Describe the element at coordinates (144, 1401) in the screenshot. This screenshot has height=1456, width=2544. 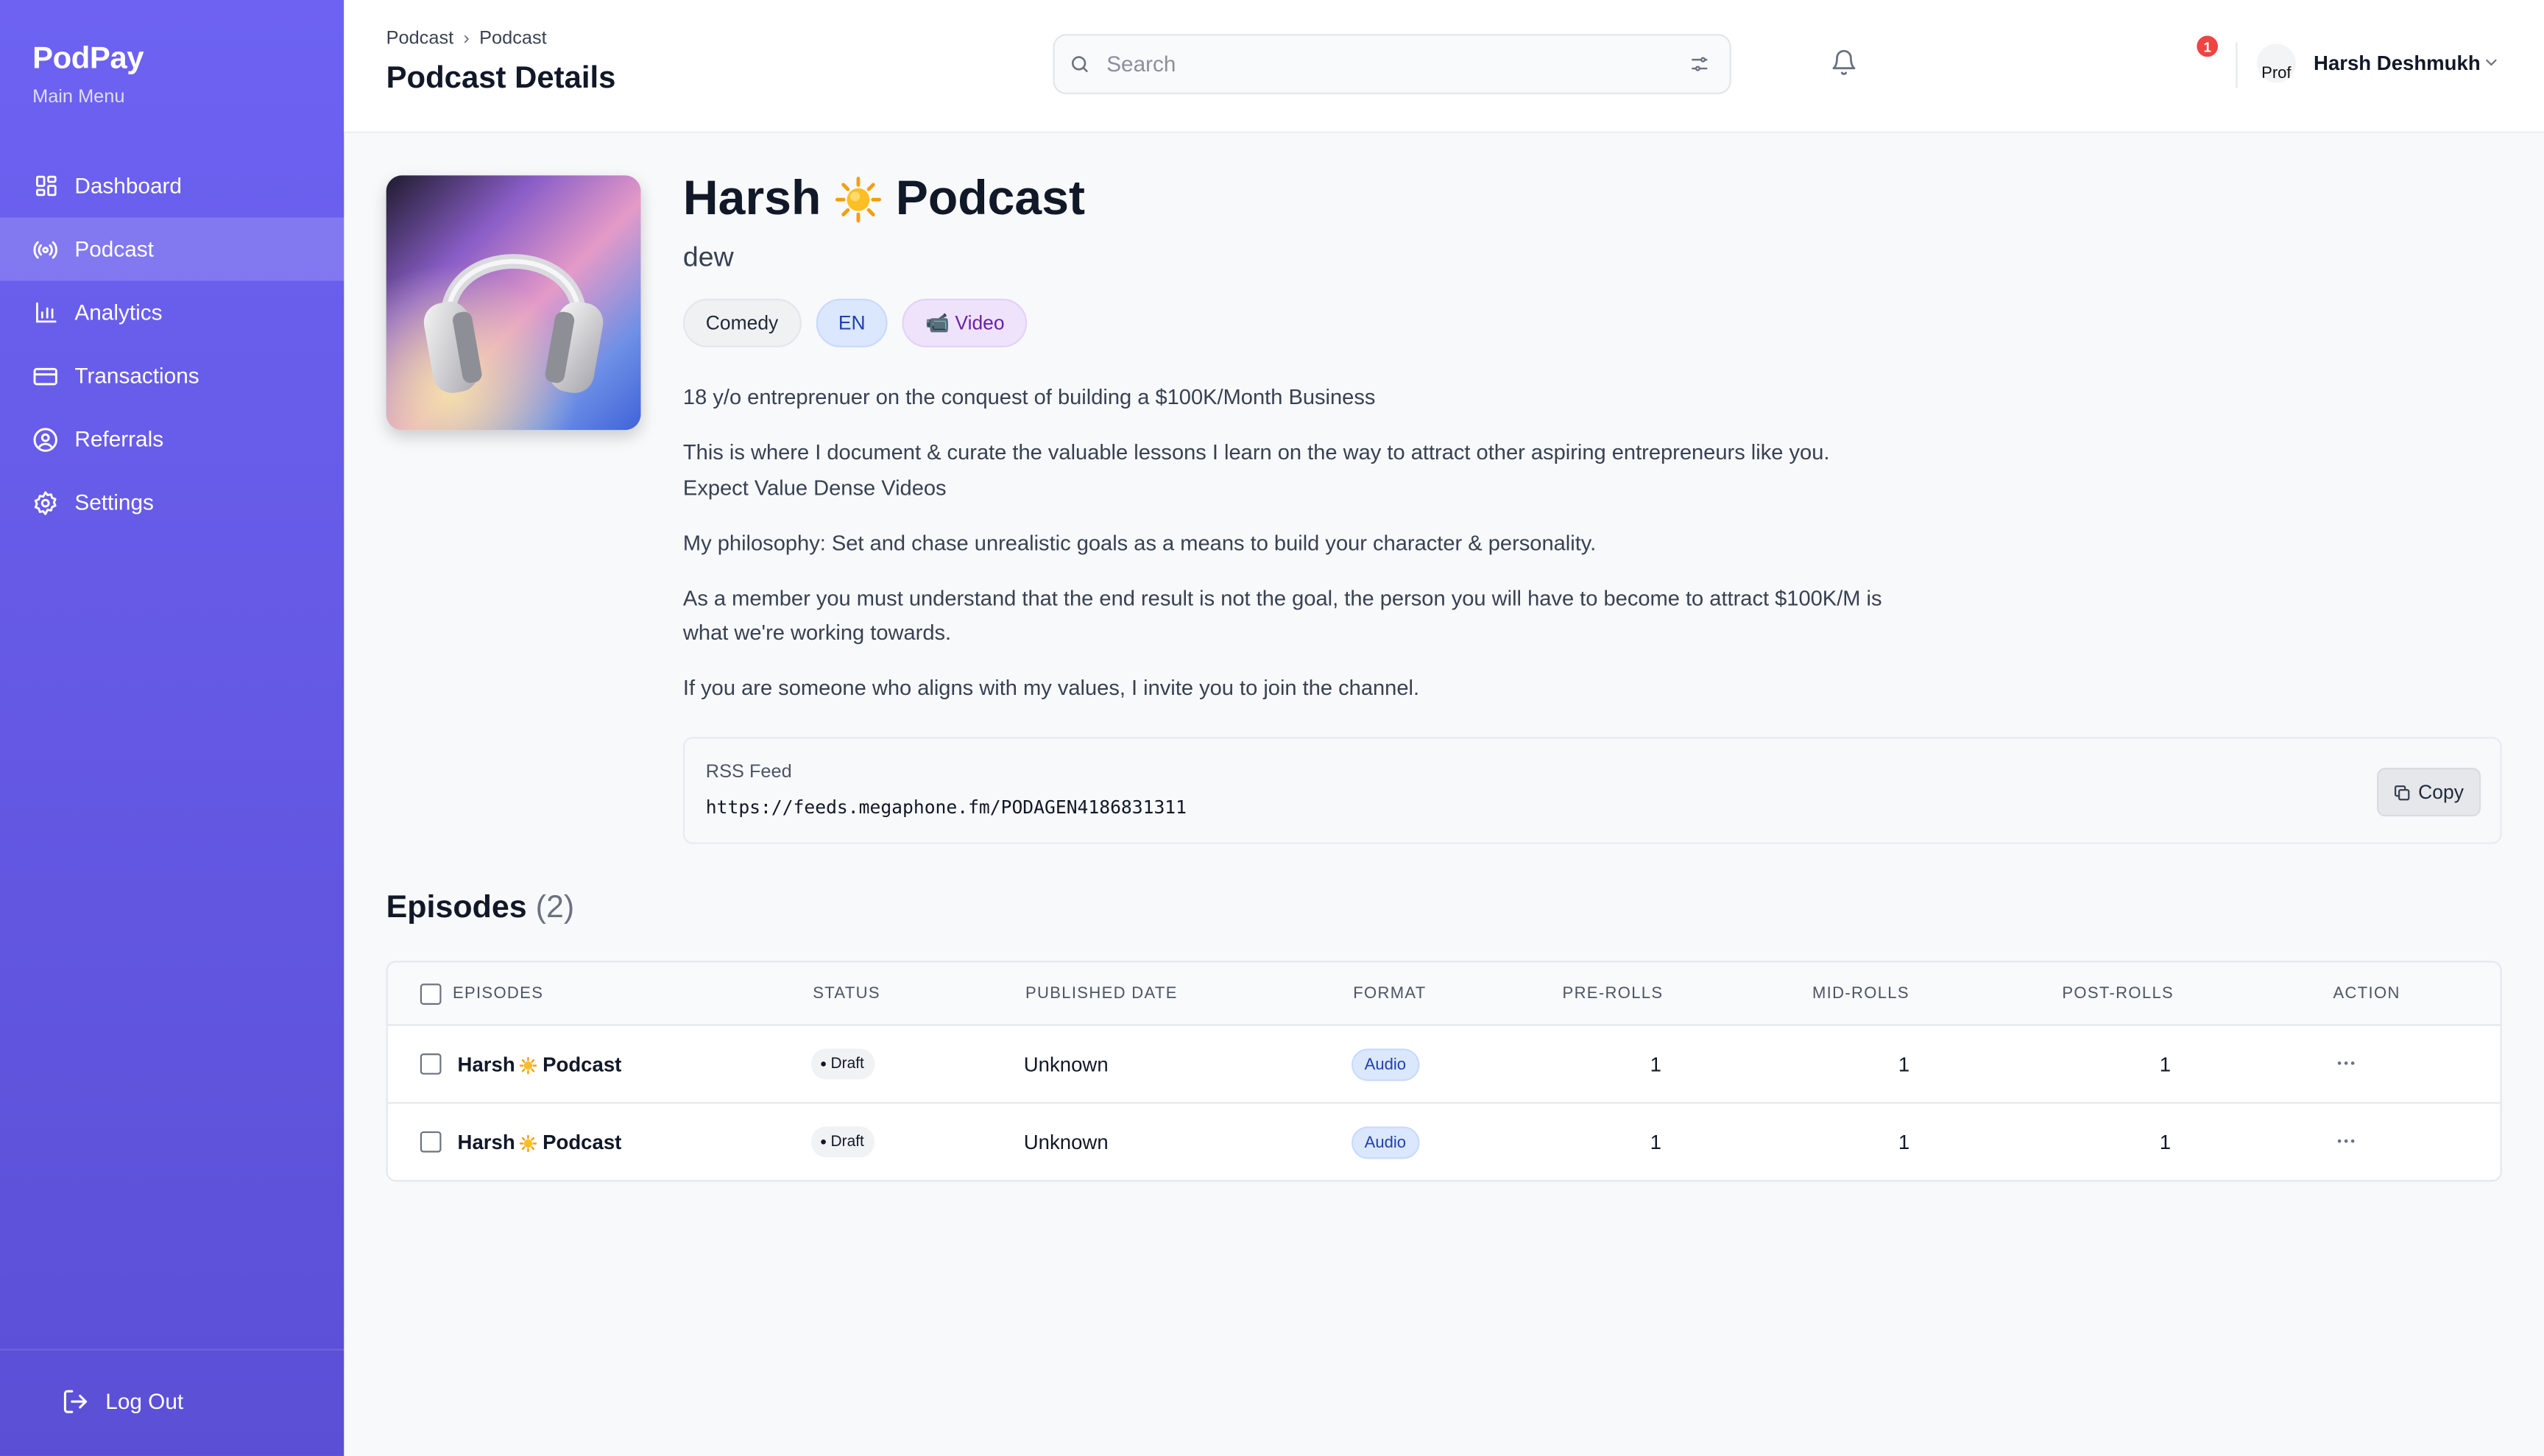
I see `logout-label: Log Out` at that location.